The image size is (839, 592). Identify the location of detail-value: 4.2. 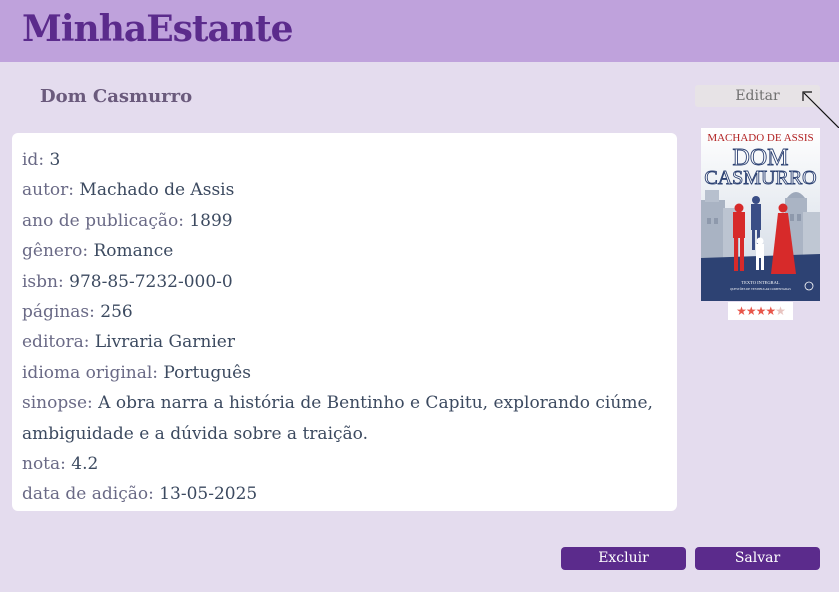
(85, 464).